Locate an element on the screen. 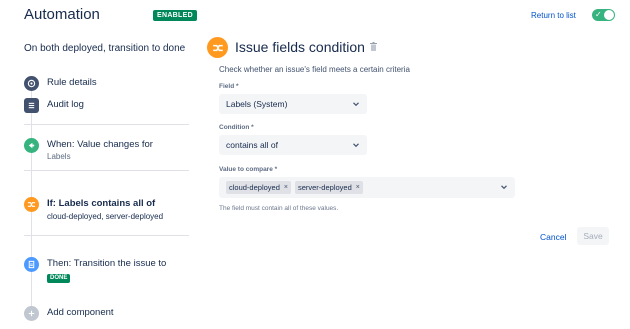  trash-icon is located at coordinates (373, 46).